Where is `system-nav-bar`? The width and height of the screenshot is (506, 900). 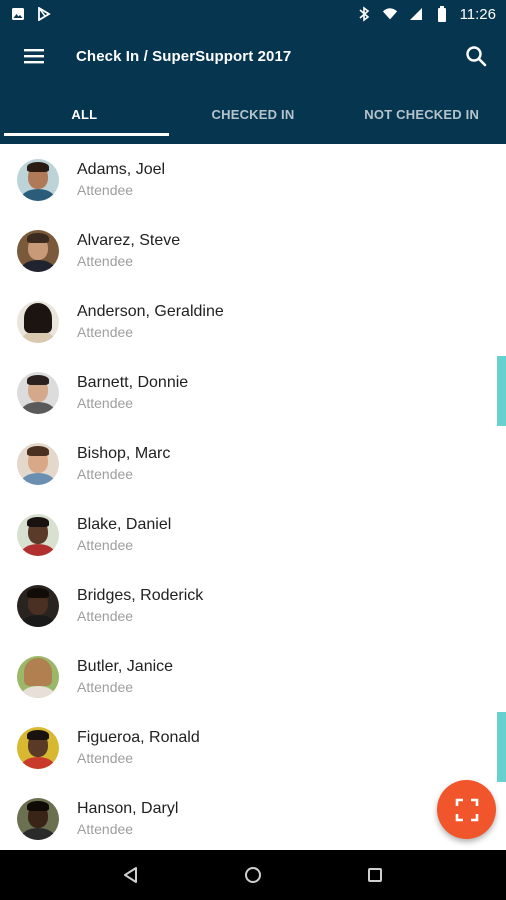
system-nav-bar is located at coordinates (253, 875).